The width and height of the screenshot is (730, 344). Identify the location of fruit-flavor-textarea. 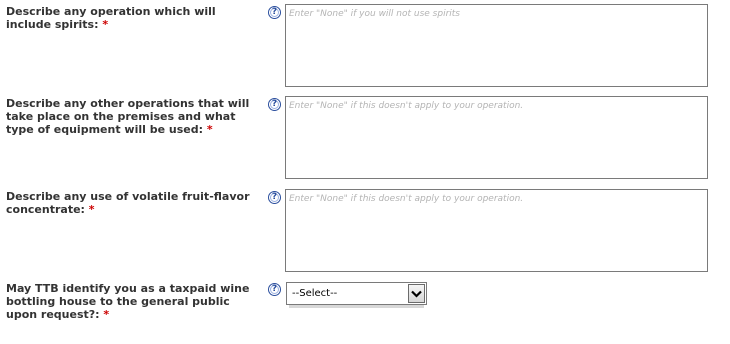
(496, 230).